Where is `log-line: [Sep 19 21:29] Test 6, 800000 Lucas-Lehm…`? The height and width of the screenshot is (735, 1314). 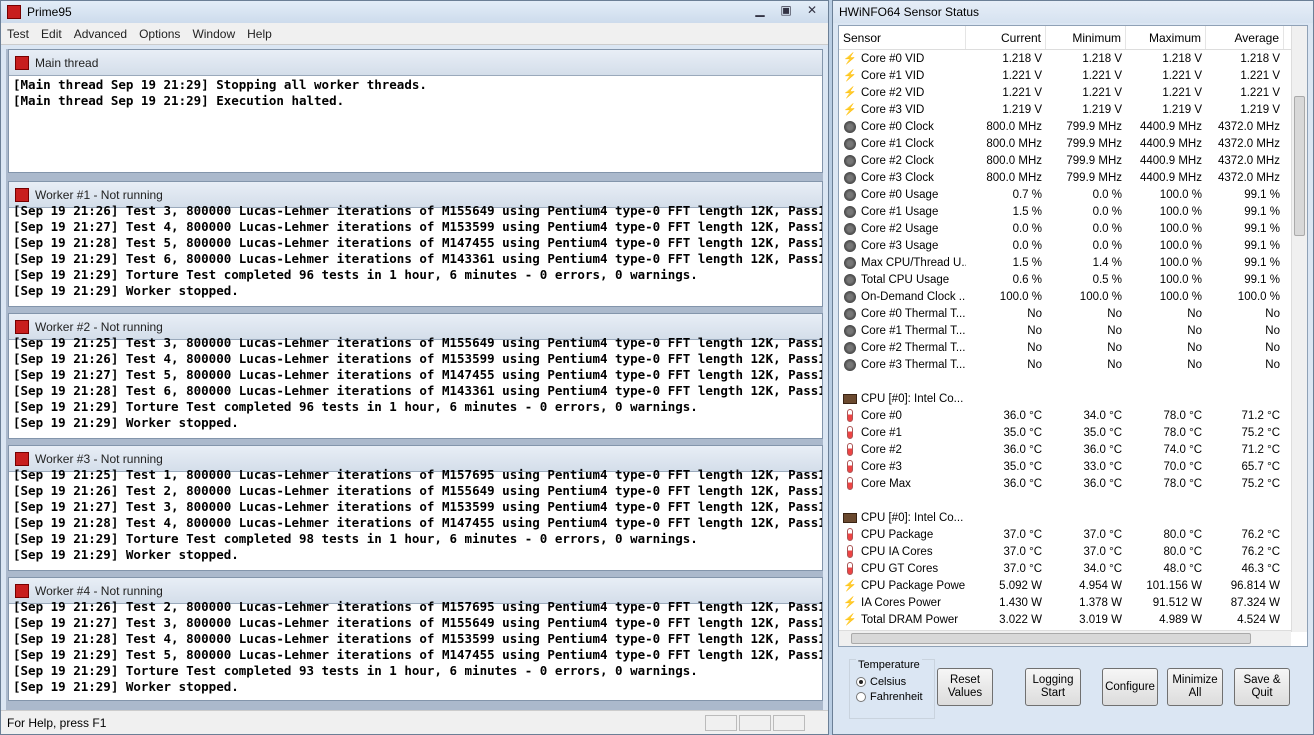
log-line: [Sep 19 21:29] Test 6, 800000 Lucas-Lehm… is located at coordinates (417, 258).